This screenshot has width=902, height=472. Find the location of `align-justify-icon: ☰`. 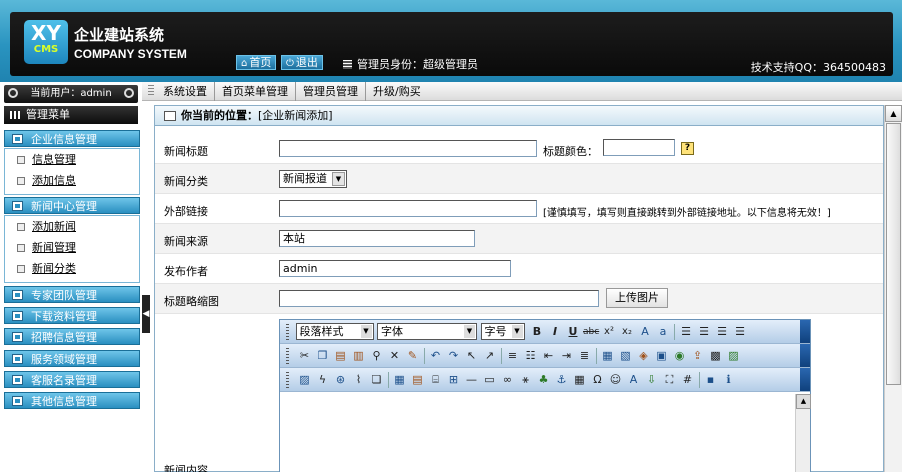

align-justify-icon: ☰ is located at coordinates (740, 332).